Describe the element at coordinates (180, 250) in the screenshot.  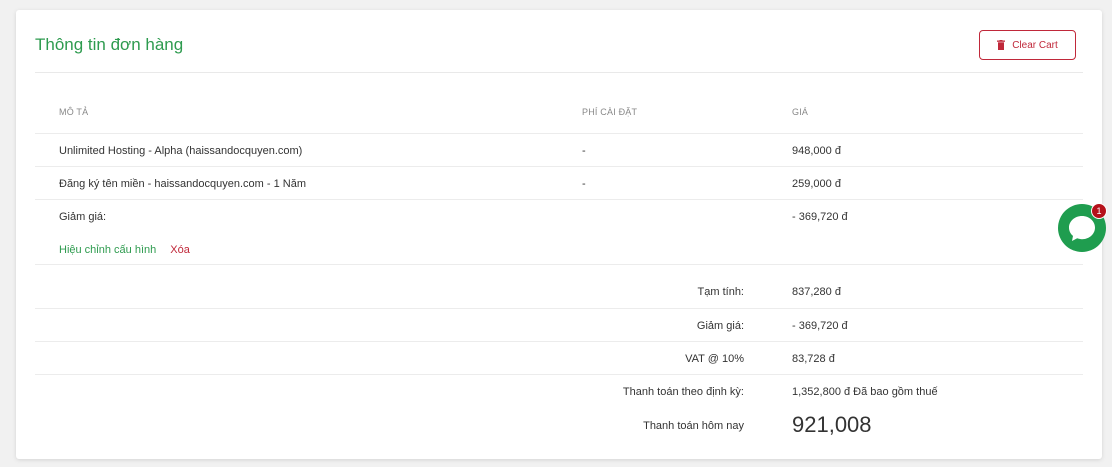
I see `delete-link: Xóa` at that location.